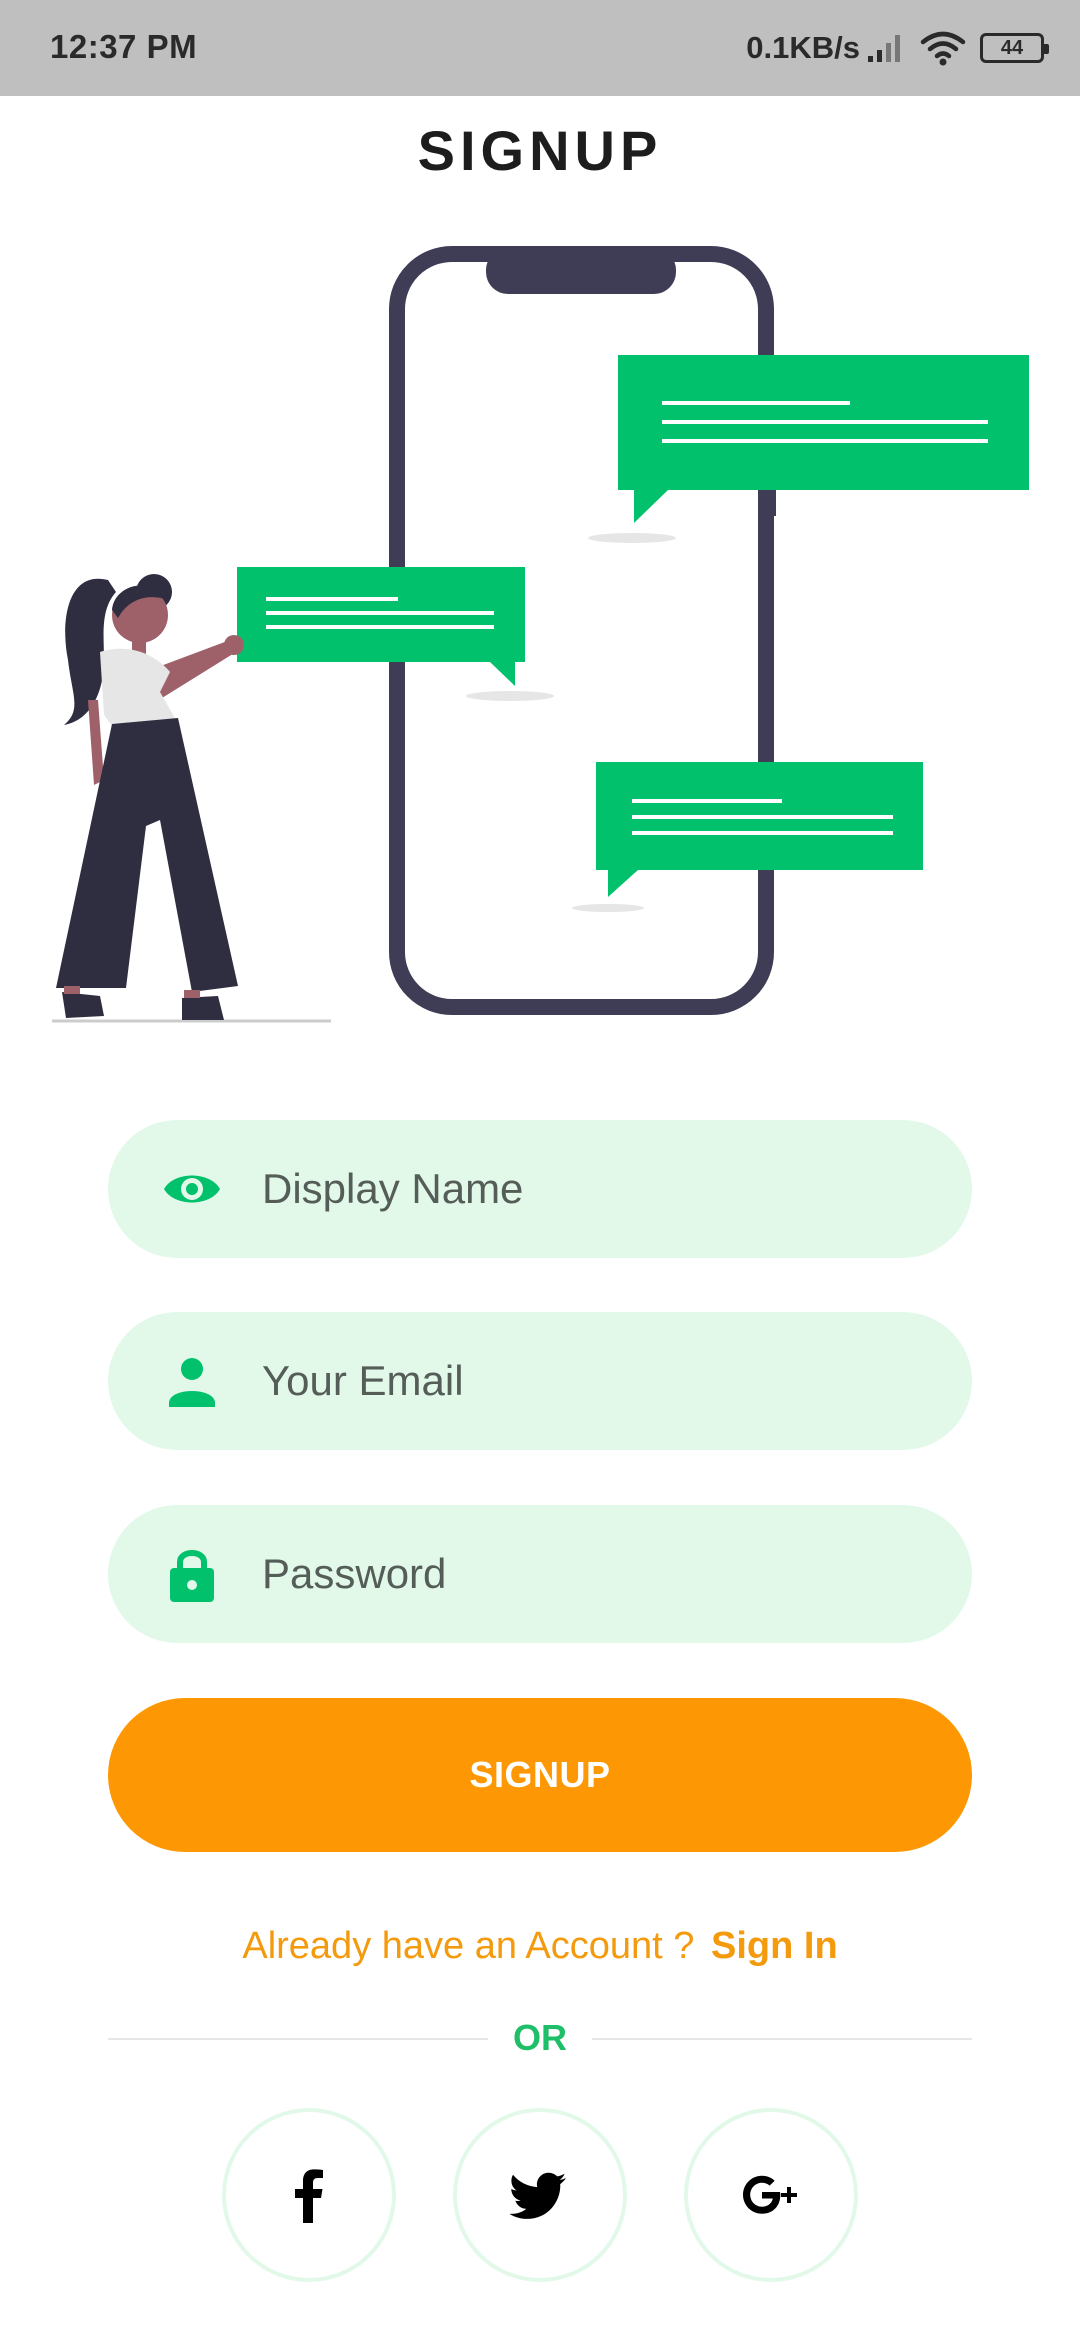 This screenshot has height=2340, width=1080. I want to click on google-plus-icon, so click(770, 2194).